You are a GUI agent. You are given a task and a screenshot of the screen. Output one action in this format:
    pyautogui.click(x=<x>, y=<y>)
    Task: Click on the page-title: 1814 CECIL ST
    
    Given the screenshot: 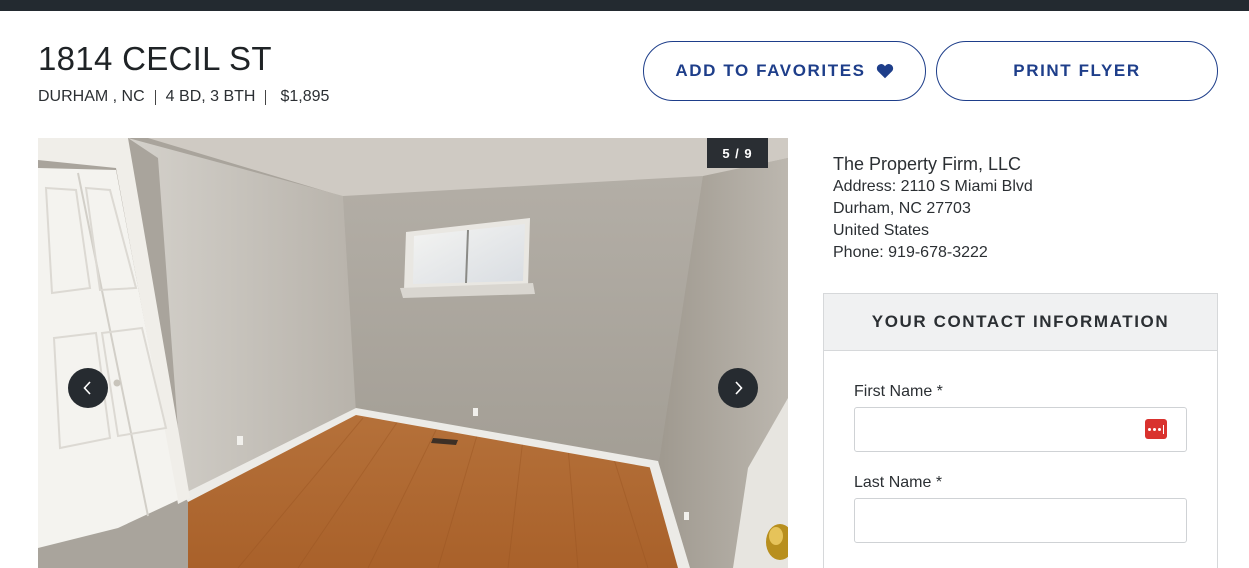 What is the action you would take?
    pyautogui.click(x=155, y=58)
    